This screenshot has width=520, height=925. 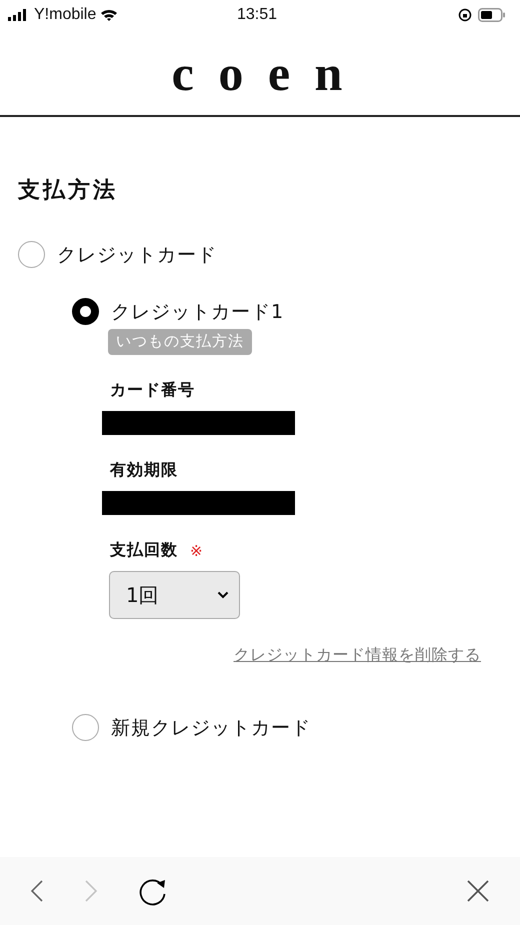 I want to click on rotation-lock-icon, so click(x=465, y=15).